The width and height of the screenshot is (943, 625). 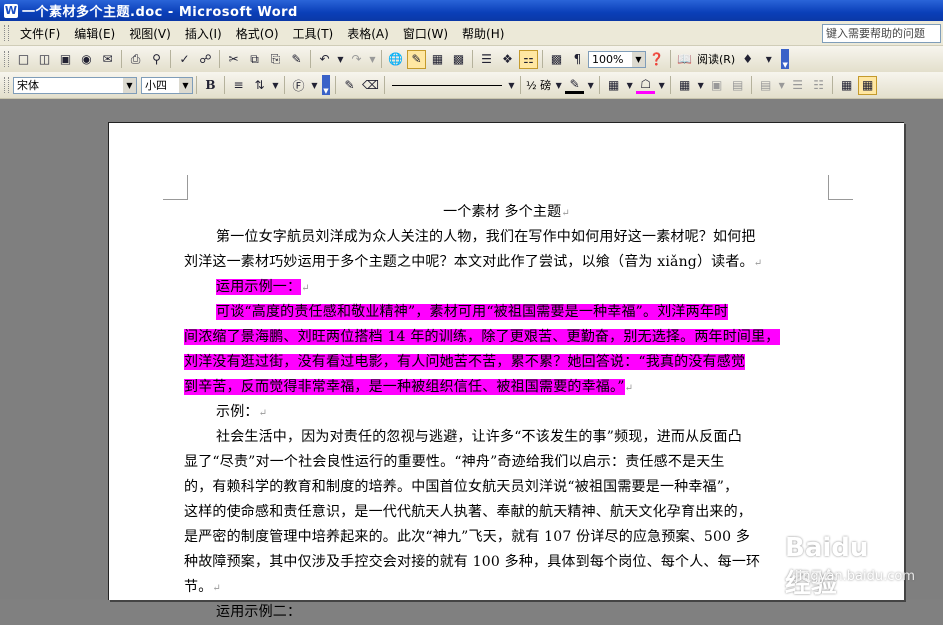 I want to click on read-icon: 📖, so click(x=684, y=59).